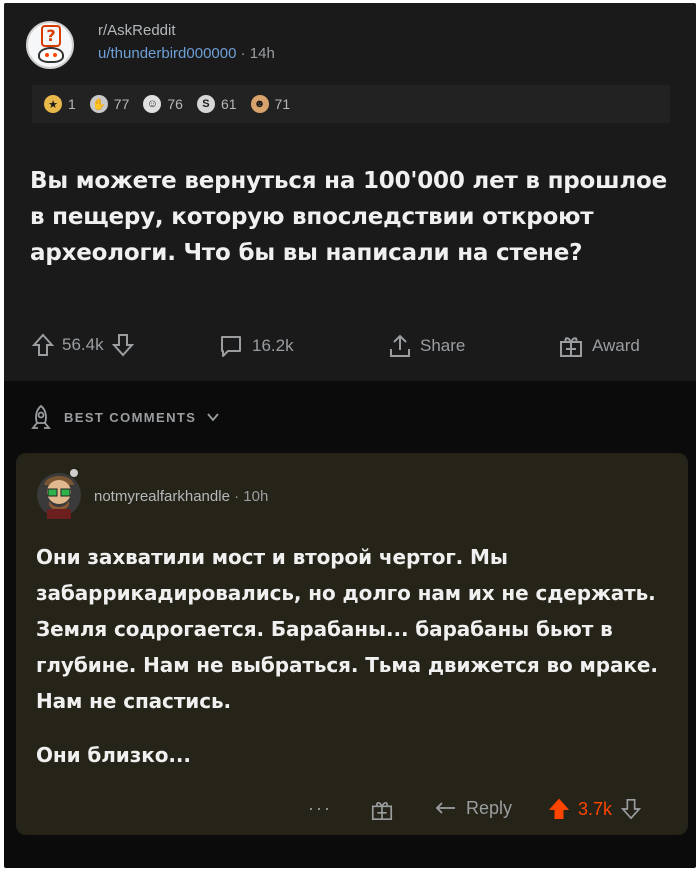 This screenshot has width=700, height=871. What do you see at coordinates (53, 104) in the screenshot?
I see `gold-award-icon: ★` at bounding box center [53, 104].